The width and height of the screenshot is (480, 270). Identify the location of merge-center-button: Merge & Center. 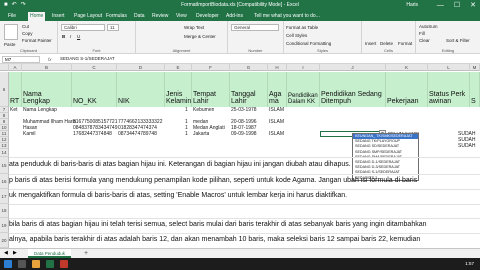
(200, 36).